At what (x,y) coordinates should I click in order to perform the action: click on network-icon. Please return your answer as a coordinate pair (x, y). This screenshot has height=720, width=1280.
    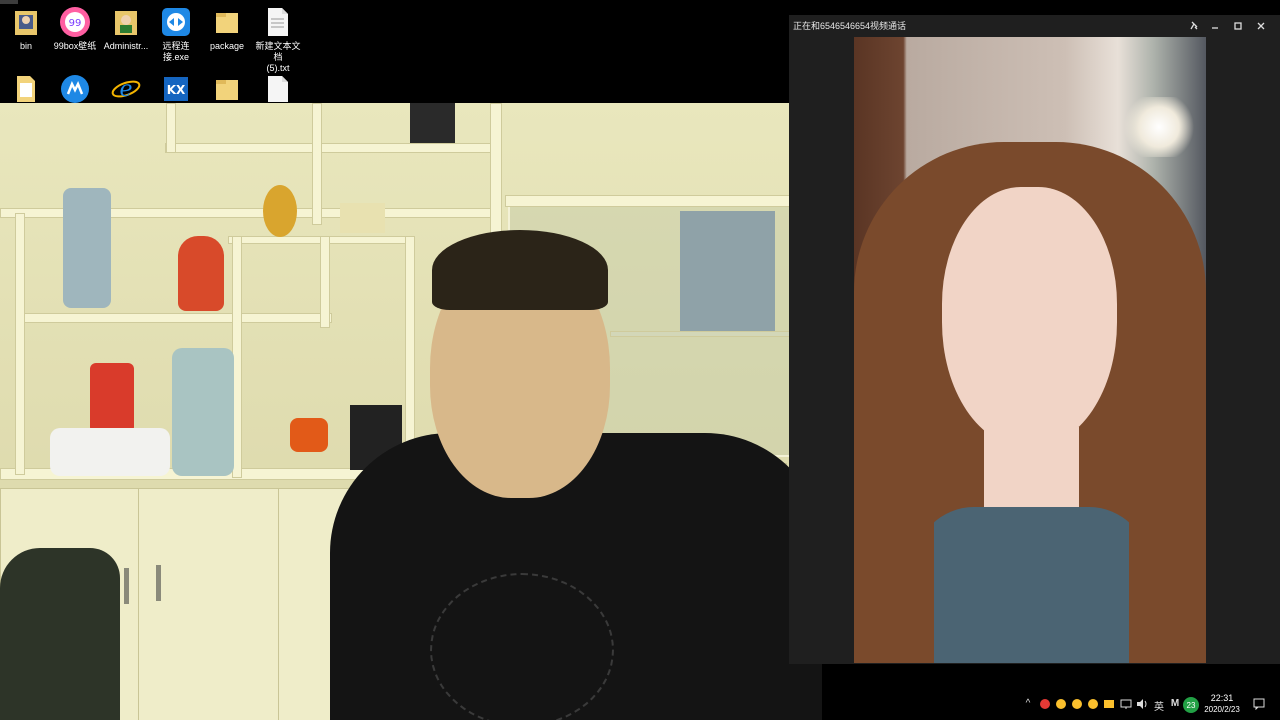
    Looking at the image, I should click on (1126, 704).